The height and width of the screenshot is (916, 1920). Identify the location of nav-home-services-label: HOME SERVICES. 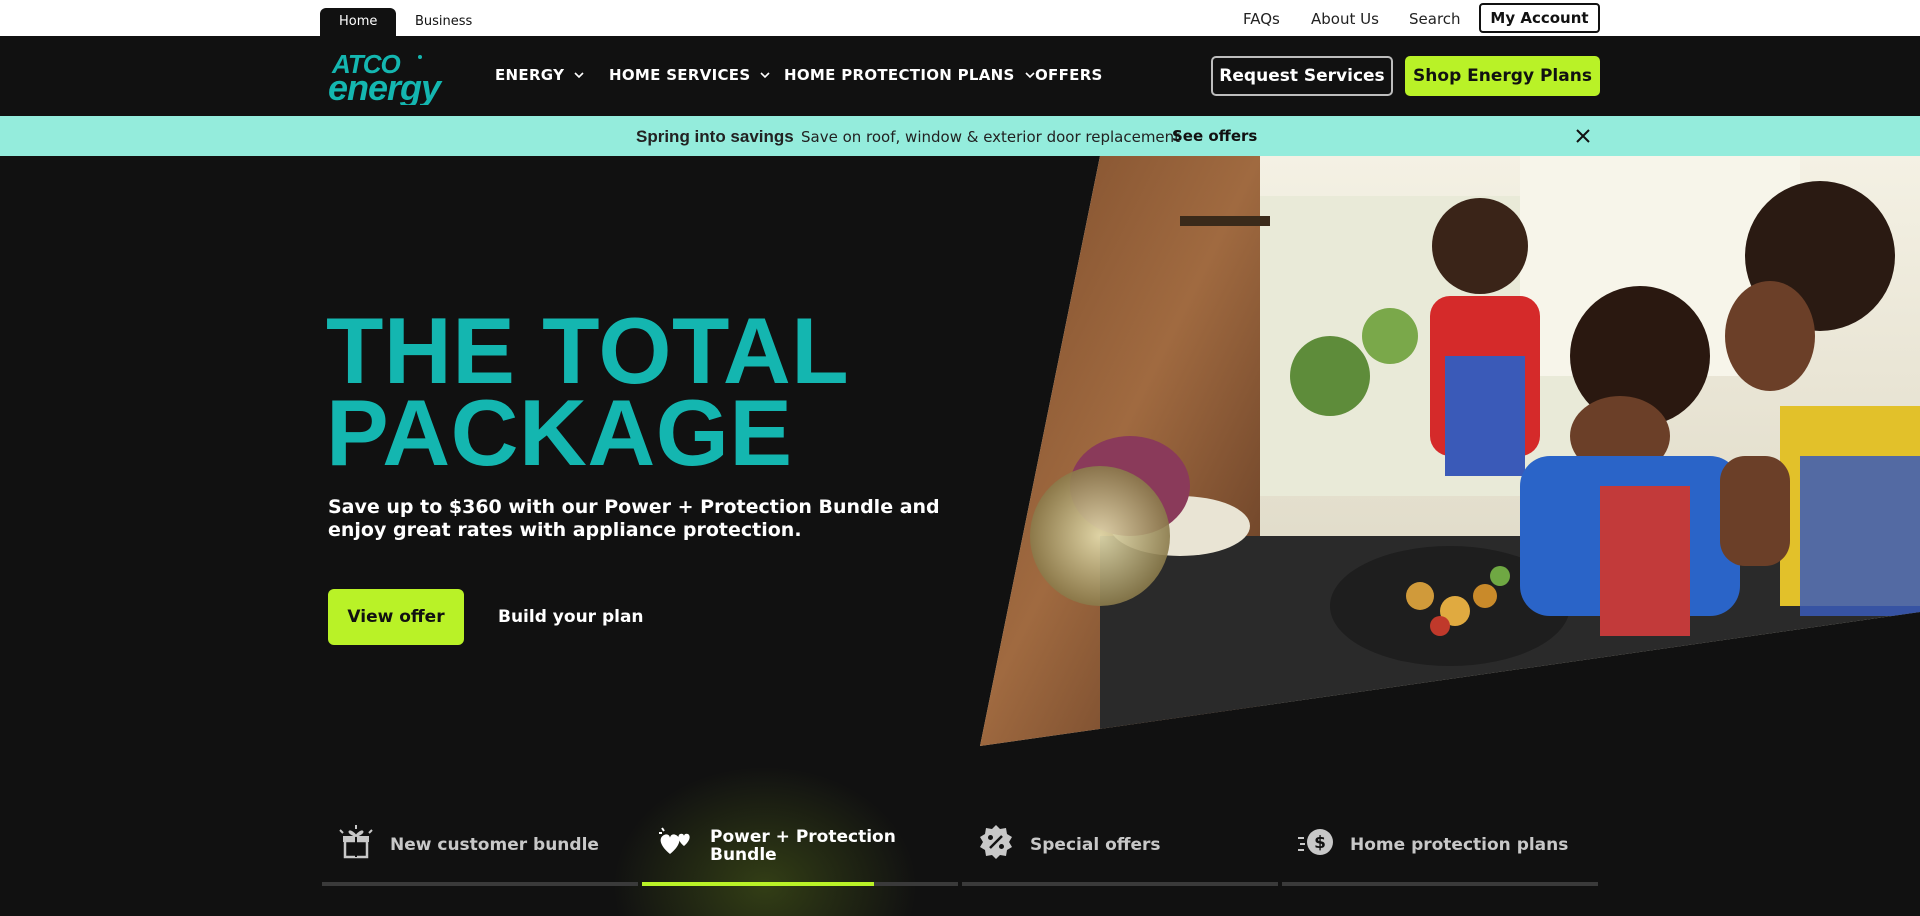
(680, 75).